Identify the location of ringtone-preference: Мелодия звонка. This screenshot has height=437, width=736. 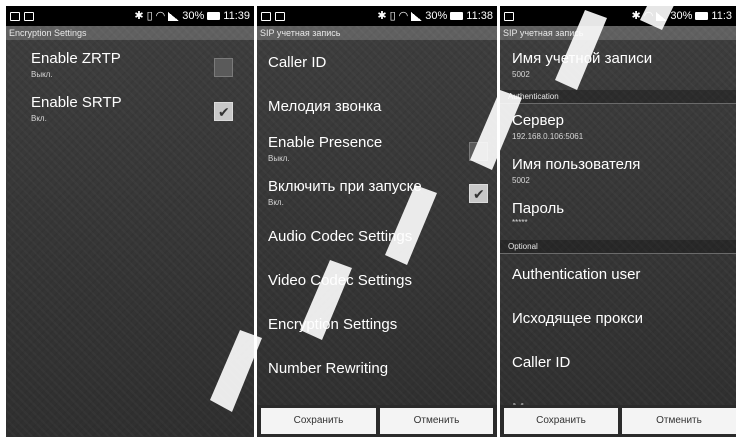
(377, 113).